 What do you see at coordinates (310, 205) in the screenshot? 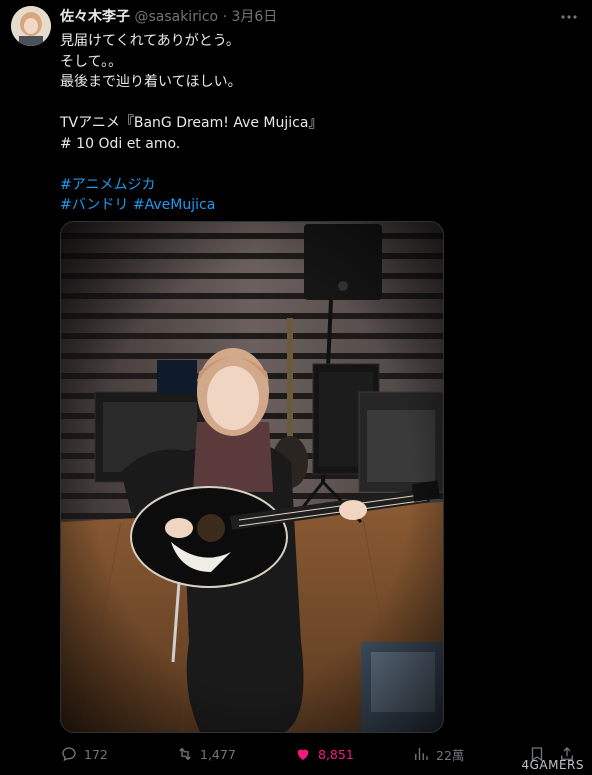
I see `hashtag-line: #バンドリ #AveMujica` at bounding box center [310, 205].